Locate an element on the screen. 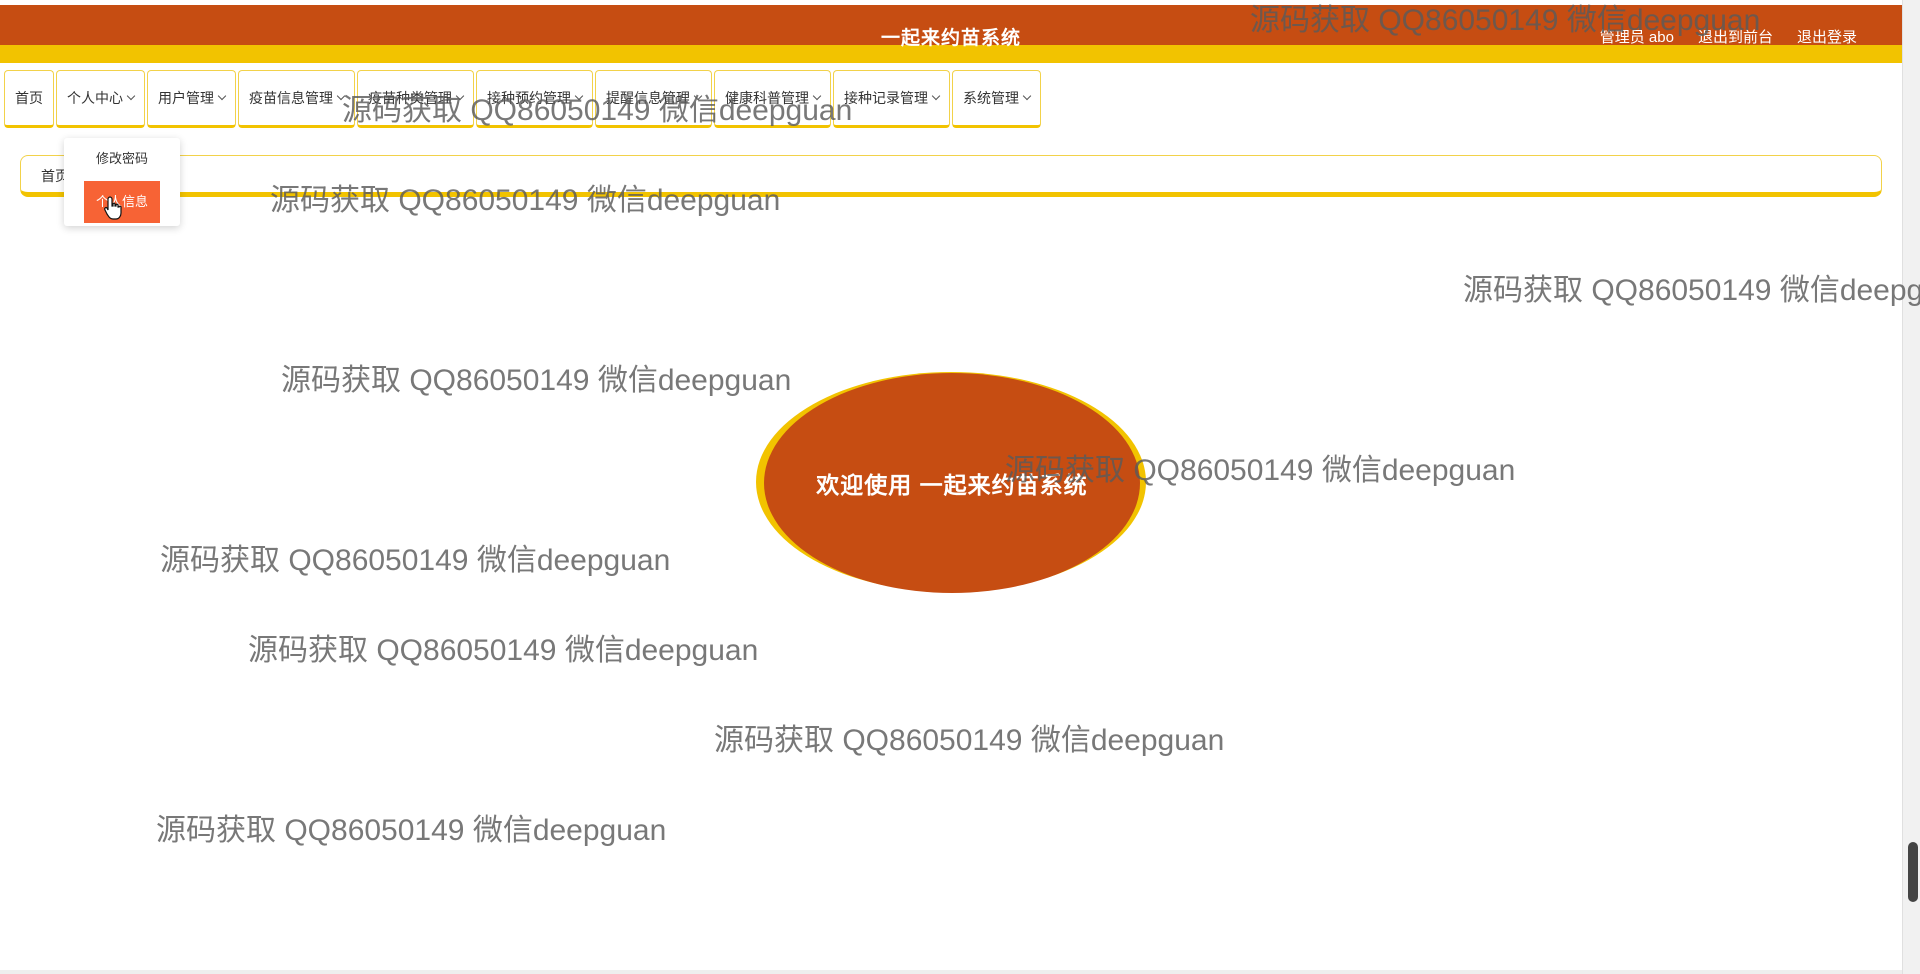 The width and height of the screenshot is (1920, 974). nav-item-label: 接种预约管理 is located at coordinates (529, 98).